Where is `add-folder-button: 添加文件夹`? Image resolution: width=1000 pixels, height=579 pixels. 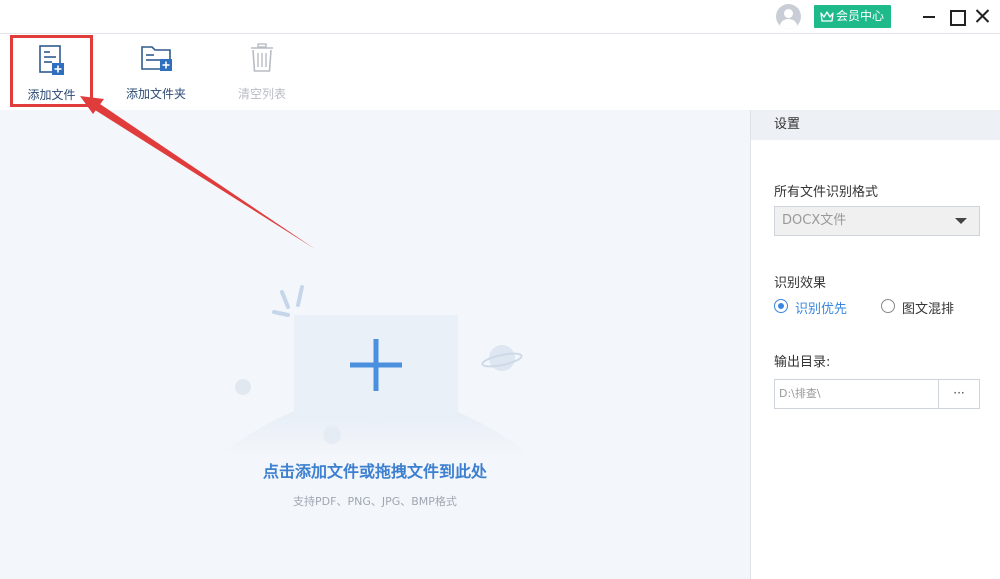 add-folder-button: 添加文件夹 is located at coordinates (156, 72).